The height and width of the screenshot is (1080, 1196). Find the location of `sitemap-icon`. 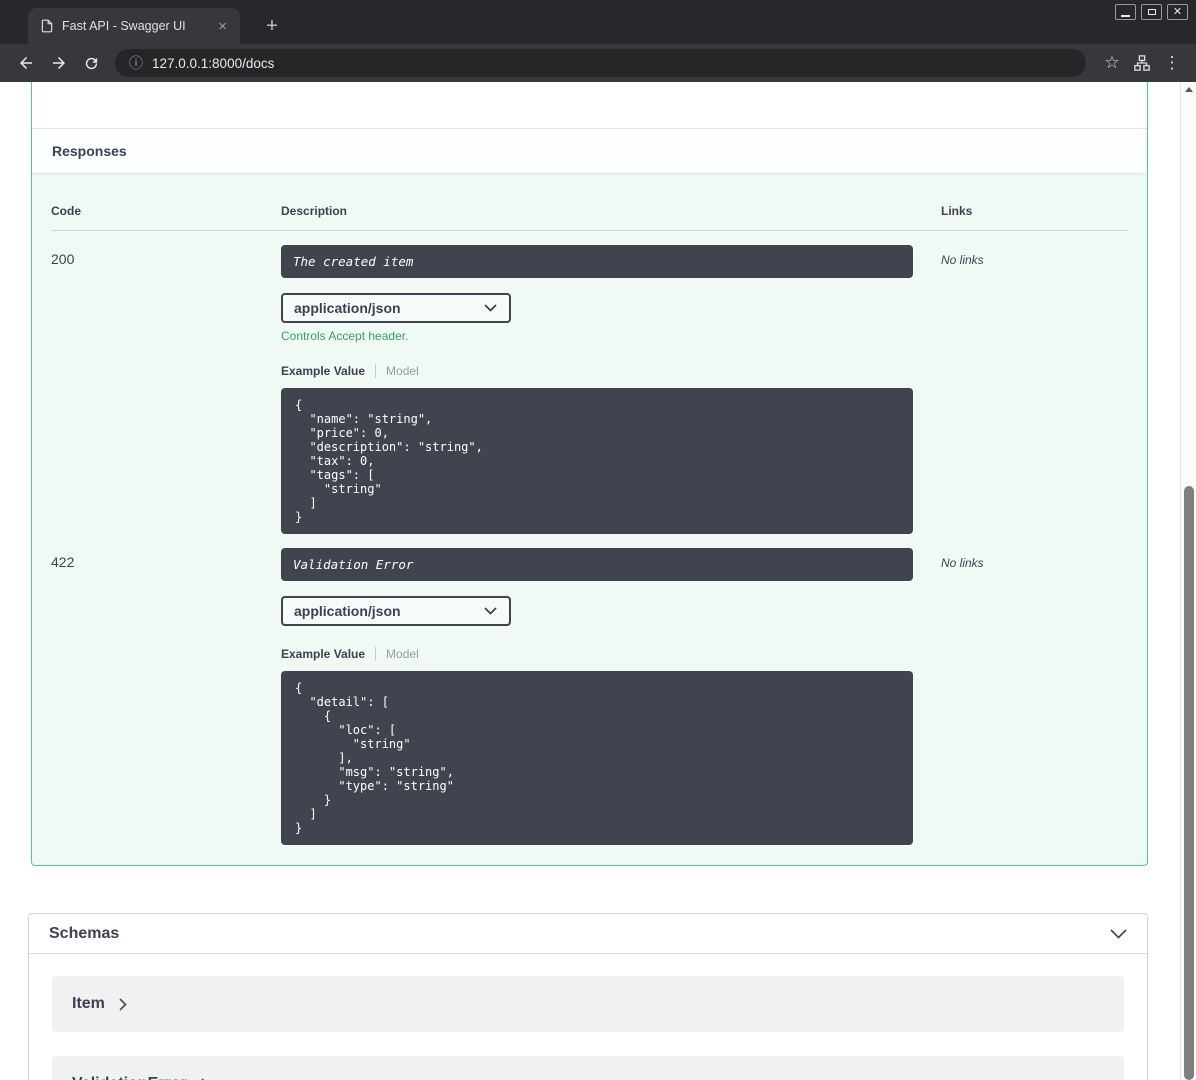

sitemap-icon is located at coordinates (1142, 63).